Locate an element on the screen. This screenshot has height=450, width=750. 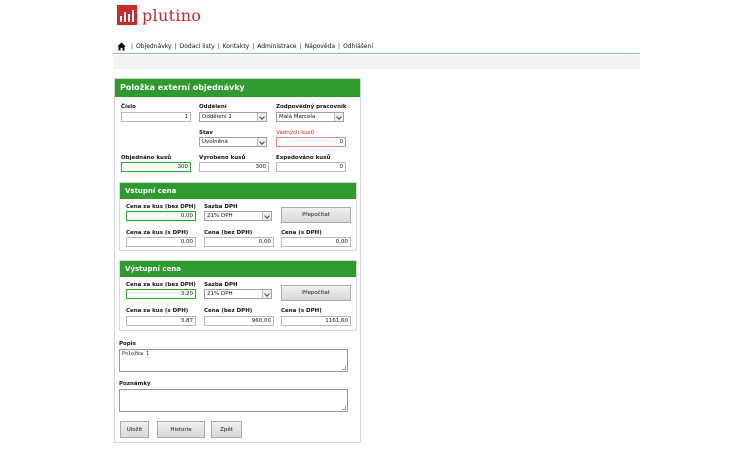
vyrobeno-field: 300 is located at coordinates (234, 167).